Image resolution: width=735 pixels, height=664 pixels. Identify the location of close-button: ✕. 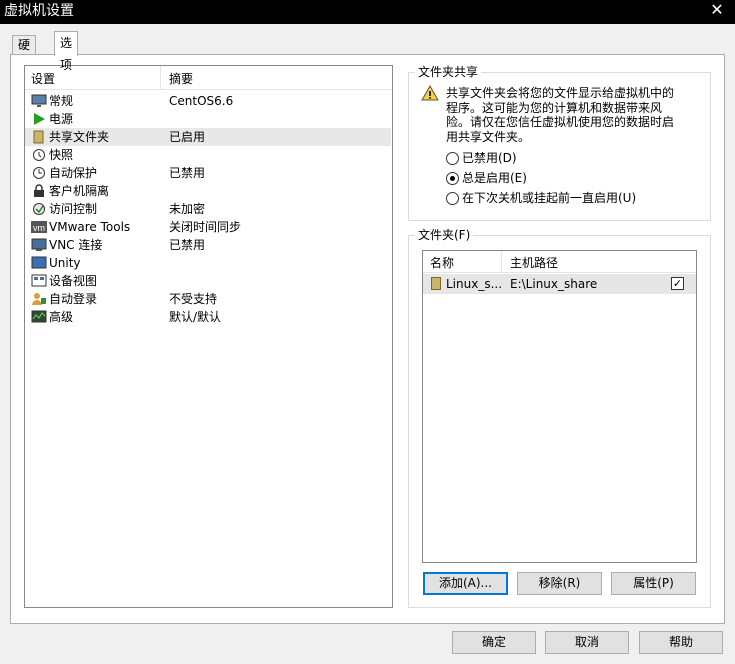
(717, 10).